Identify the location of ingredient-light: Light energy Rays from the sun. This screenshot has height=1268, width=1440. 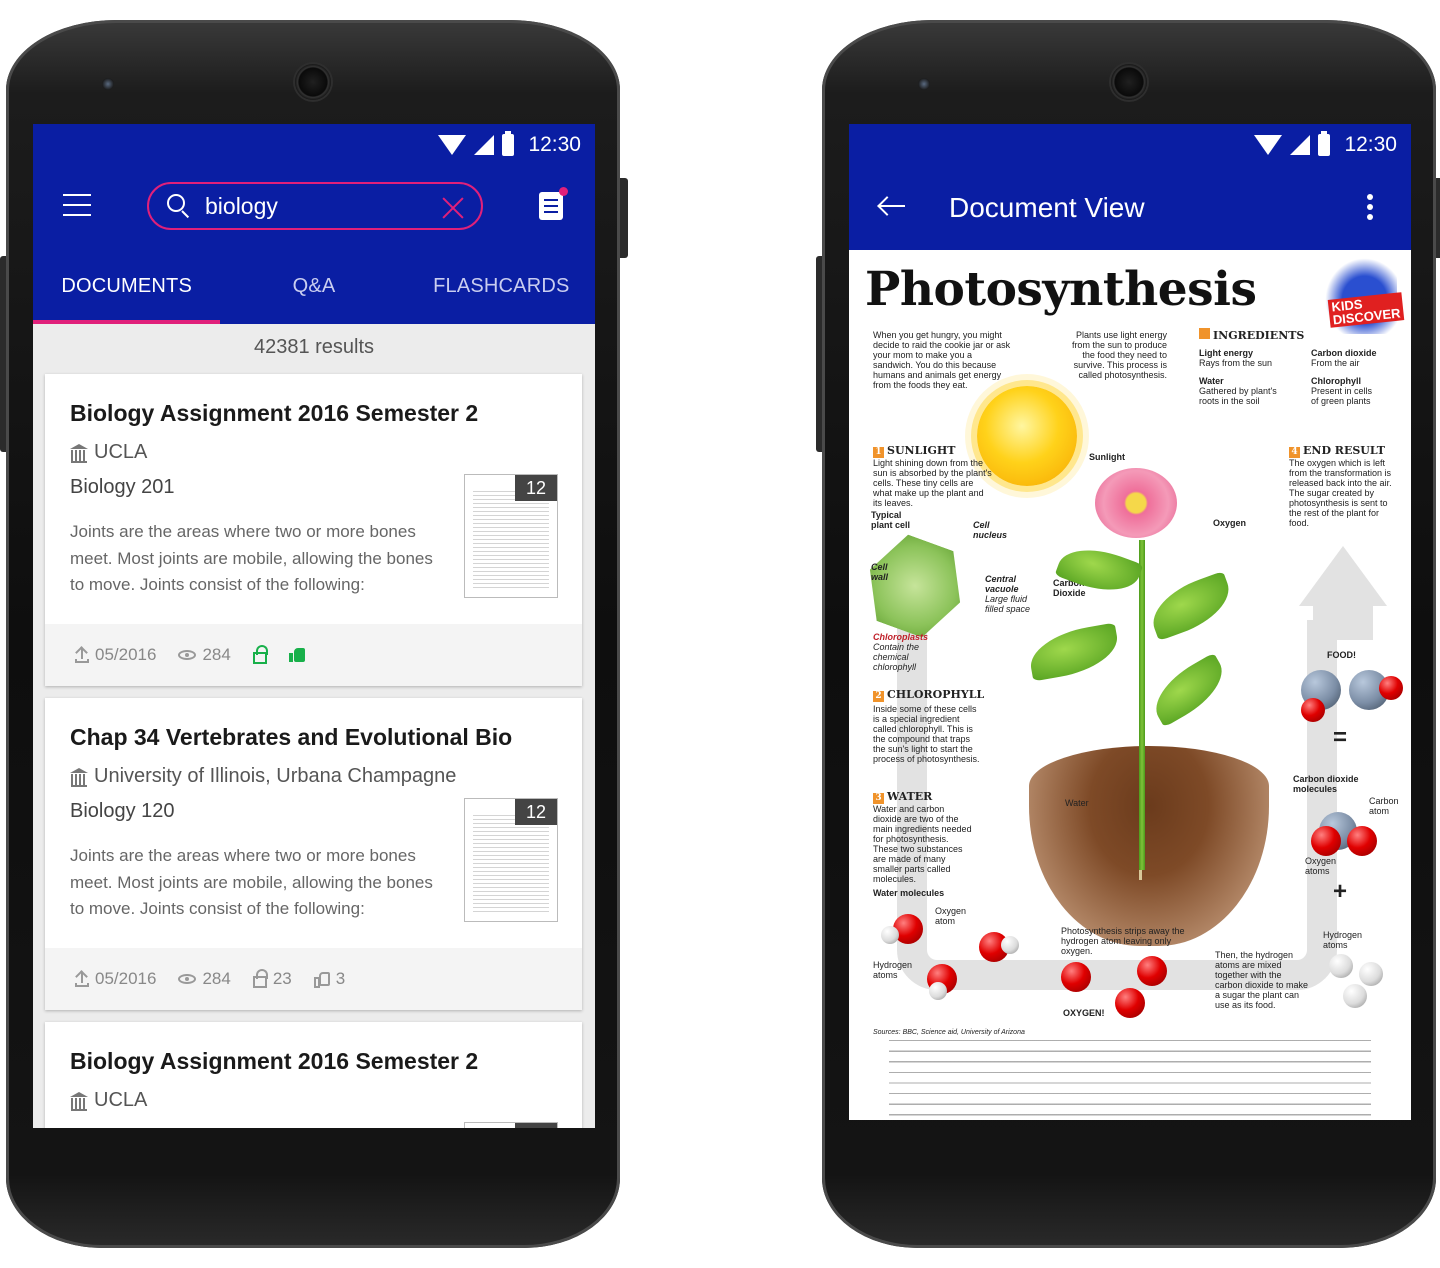
(1236, 358).